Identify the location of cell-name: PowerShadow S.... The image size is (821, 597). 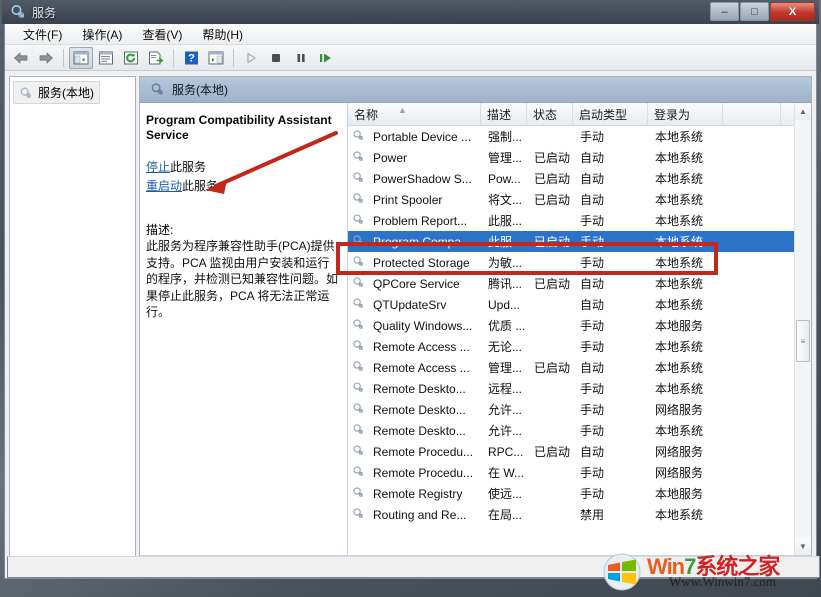
(422, 178).